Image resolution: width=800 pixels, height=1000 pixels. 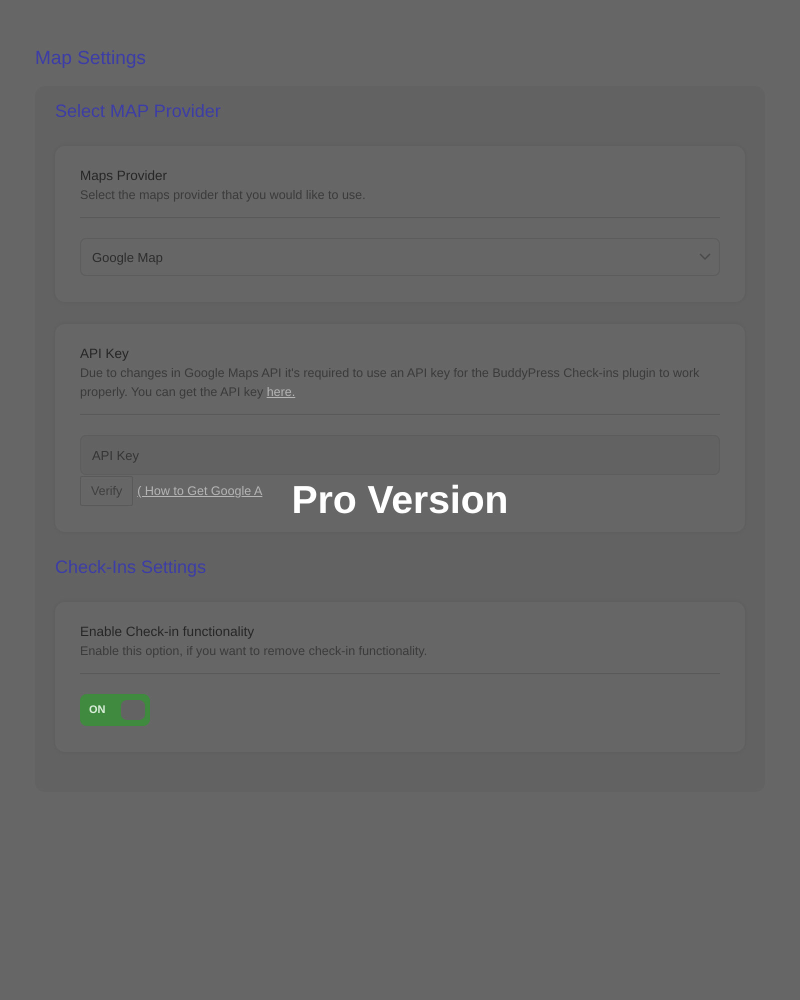 What do you see at coordinates (705, 257) in the screenshot?
I see `chevron-down-icon` at bounding box center [705, 257].